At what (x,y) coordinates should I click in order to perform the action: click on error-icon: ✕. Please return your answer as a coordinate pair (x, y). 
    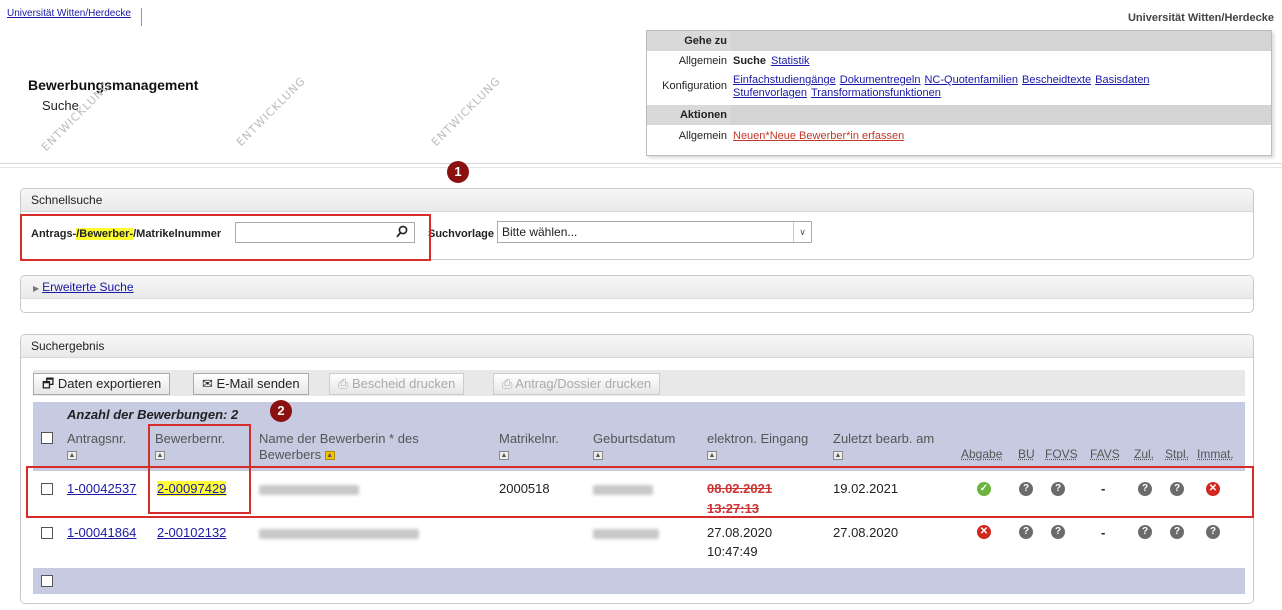
    Looking at the image, I should click on (984, 532).